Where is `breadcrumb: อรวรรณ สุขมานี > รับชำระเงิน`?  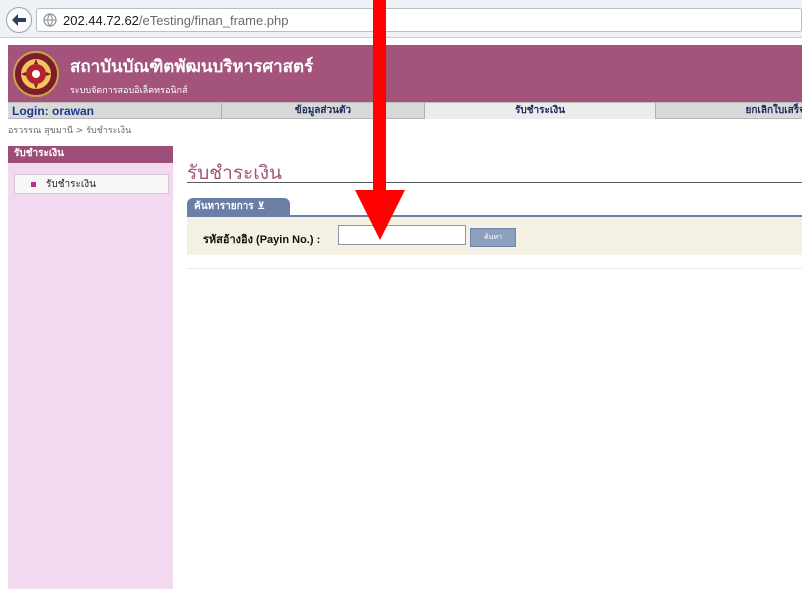 breadcrumb: อรวรรณ สุขมานี > รับชำระเงิน is located at coordinates (70, 131).